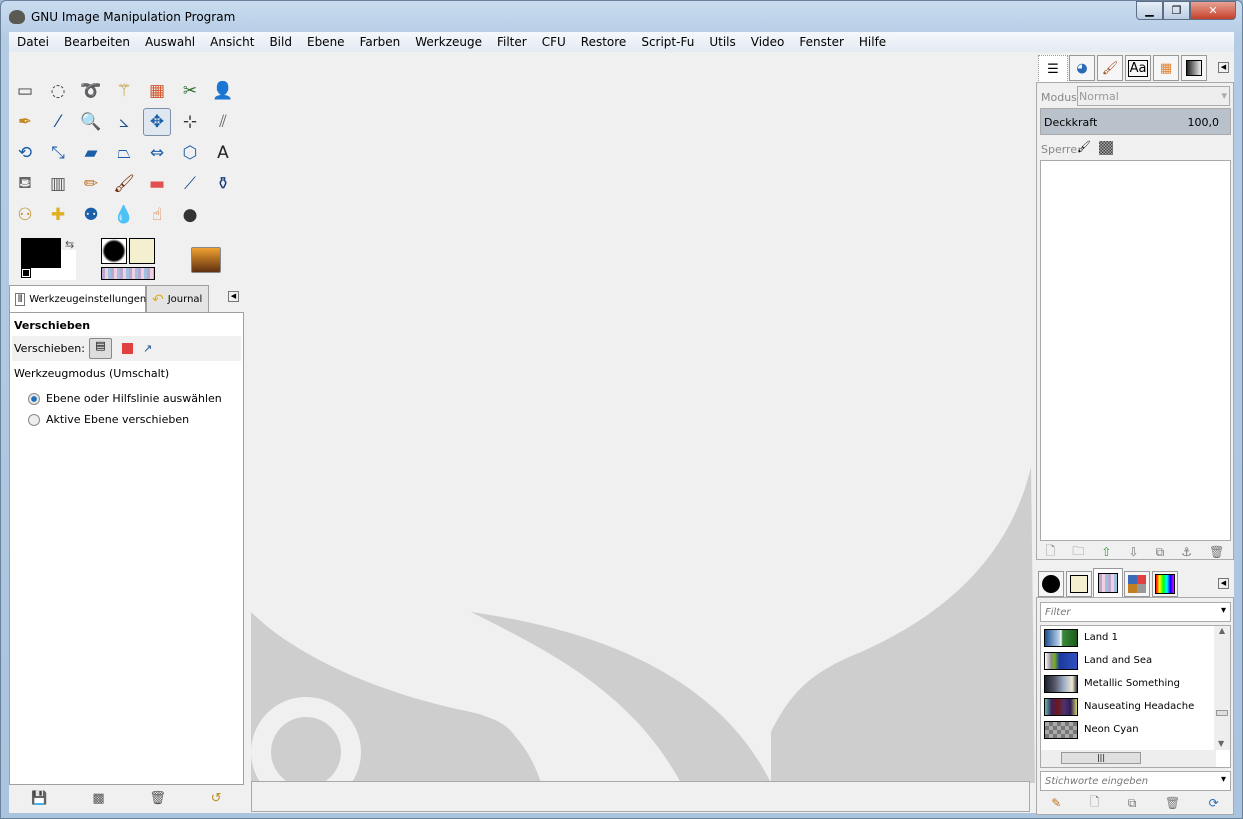  I want to click on reset-colors-icon, so click(26, 273).